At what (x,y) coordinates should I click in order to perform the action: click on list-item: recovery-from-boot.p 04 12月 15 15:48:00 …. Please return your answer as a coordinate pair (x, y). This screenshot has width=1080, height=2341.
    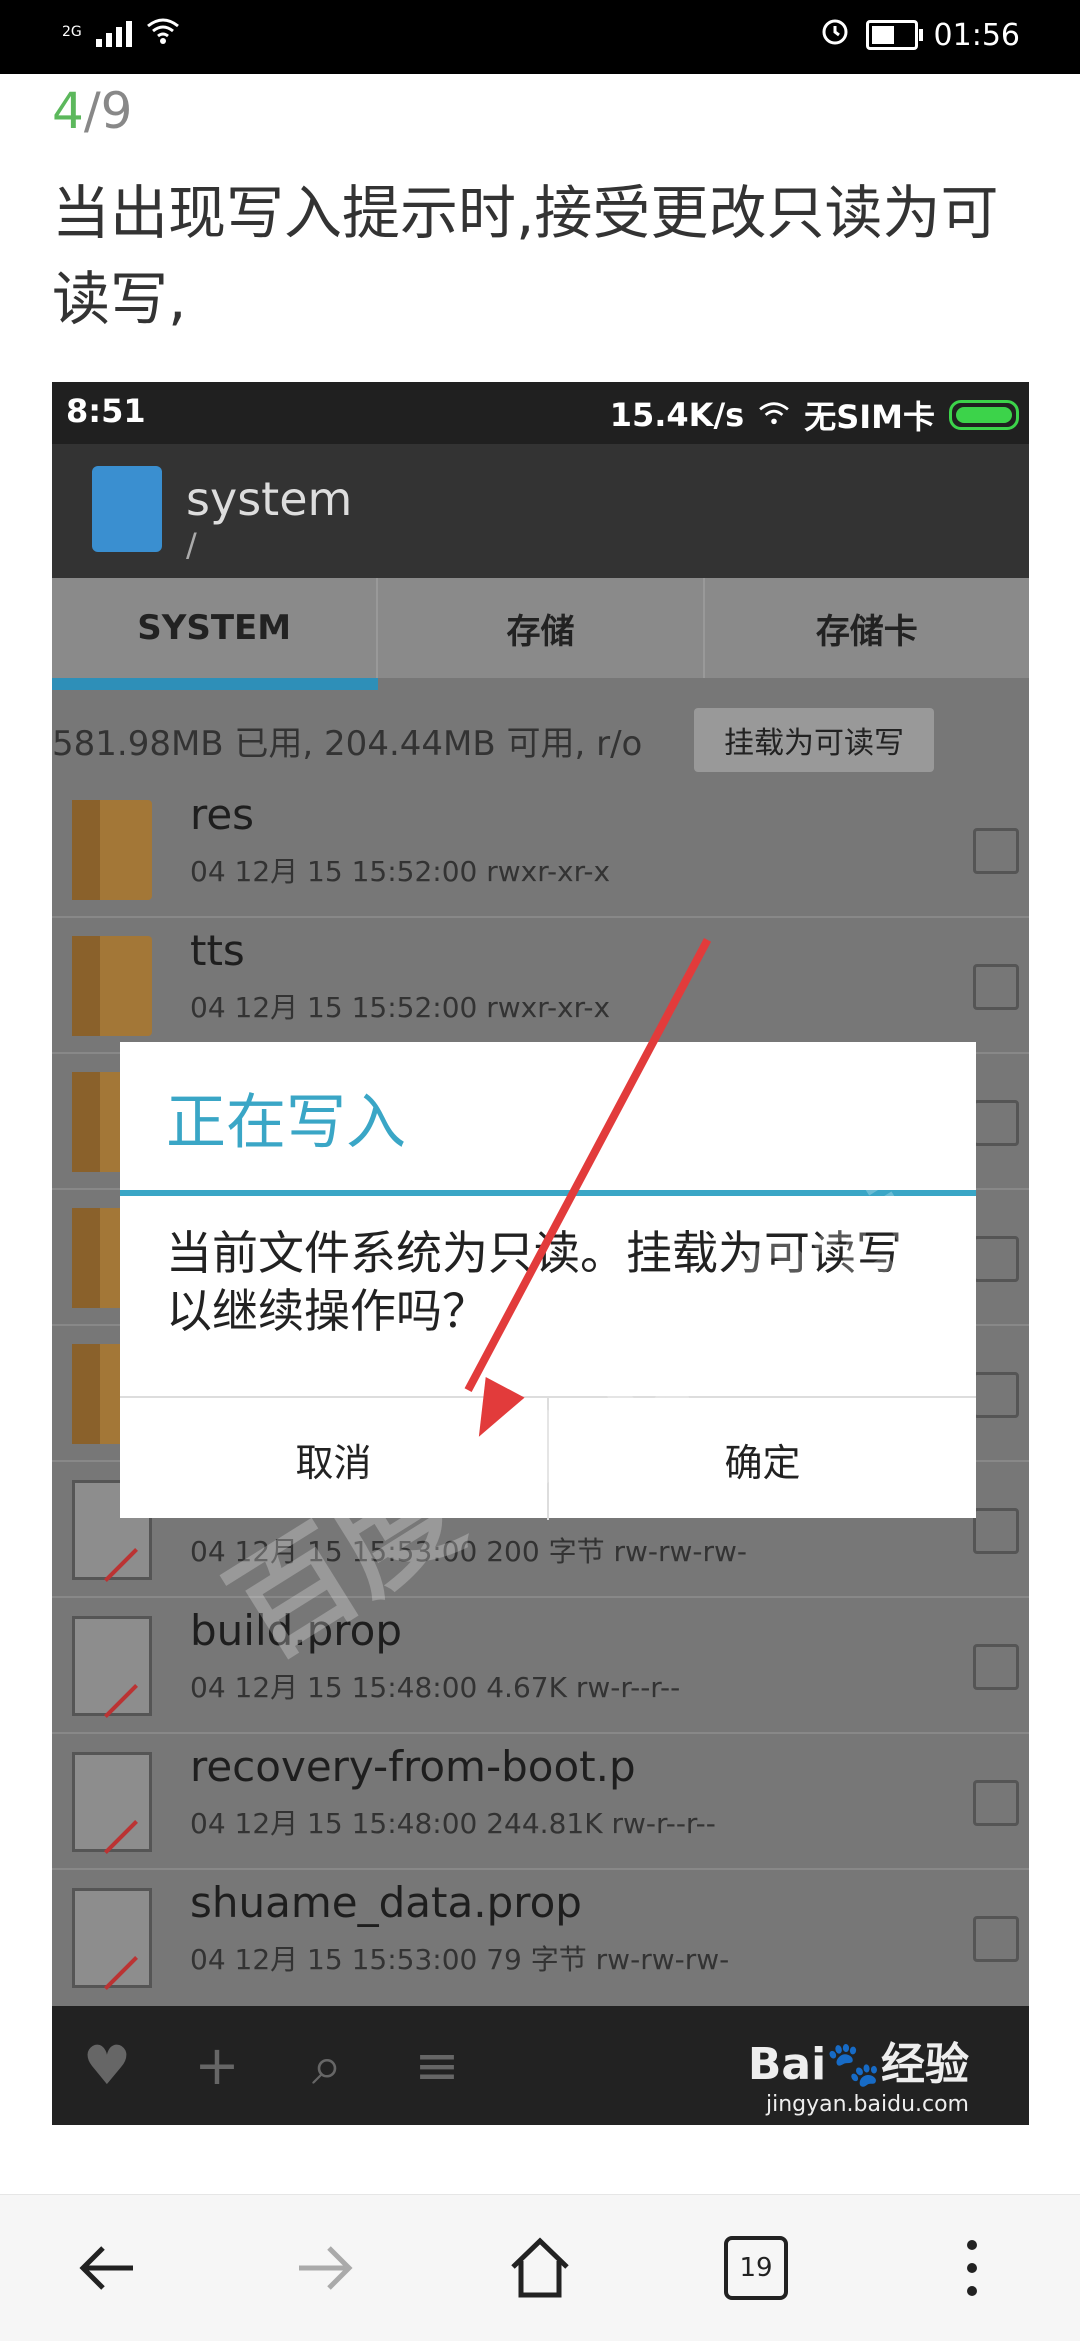
    Looking at the image, I should click on (540, 1802).